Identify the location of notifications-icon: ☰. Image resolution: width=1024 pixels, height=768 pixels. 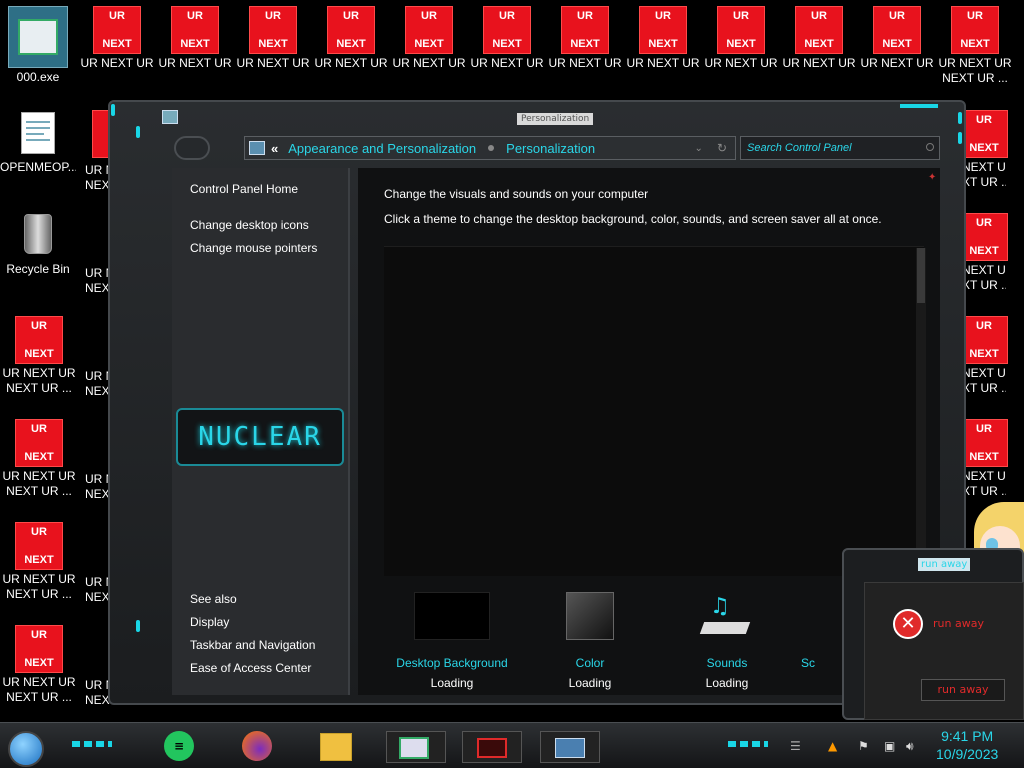
(795, 746).